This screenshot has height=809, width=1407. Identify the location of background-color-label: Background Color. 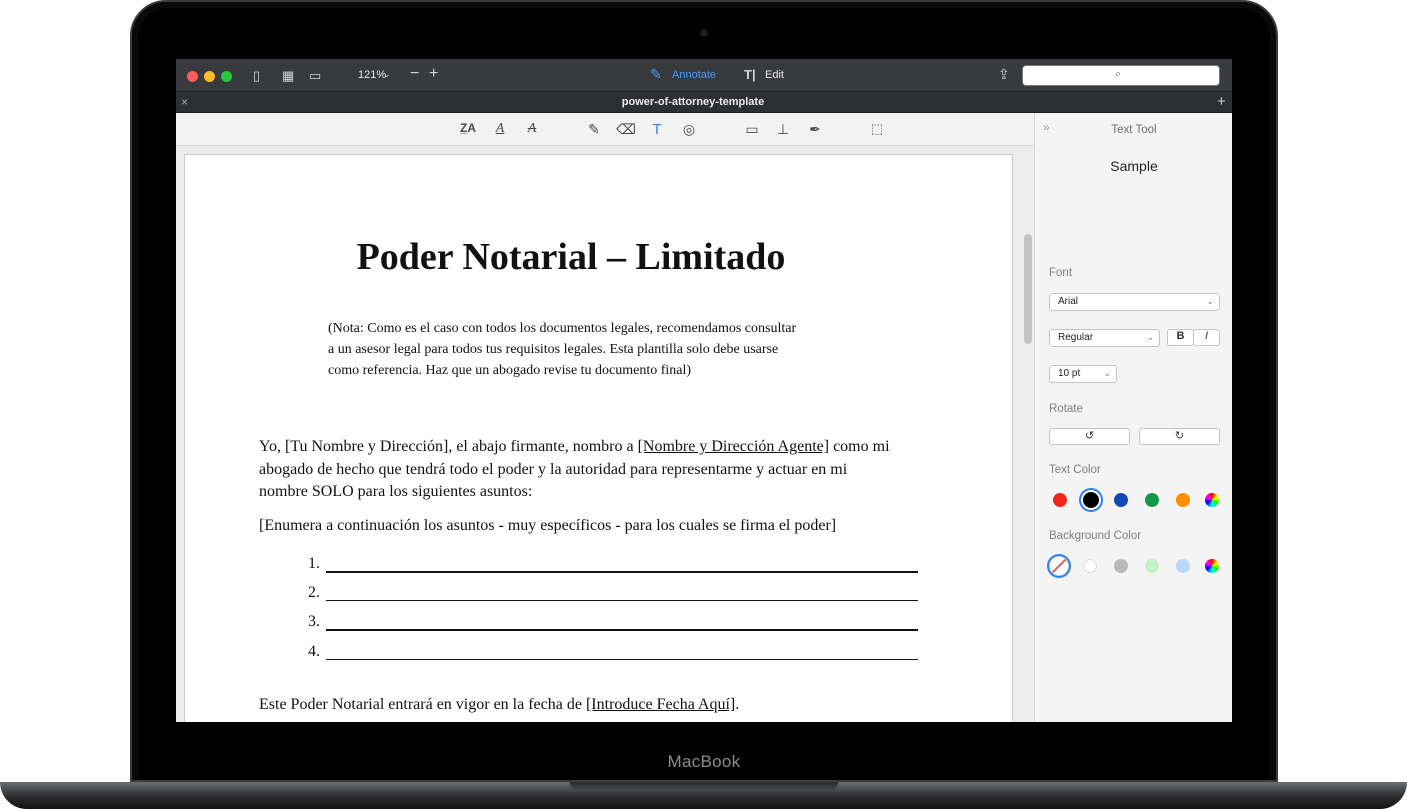
(1095, 536).